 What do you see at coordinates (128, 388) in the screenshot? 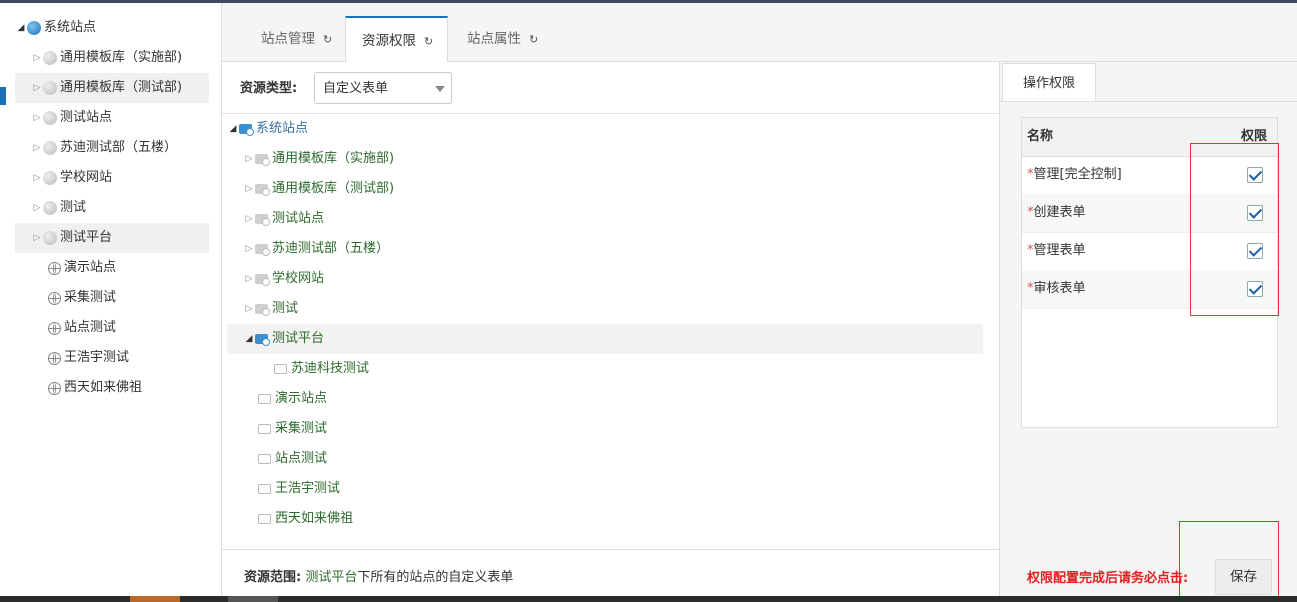
I see `left-tree-item: 西天如来佛祖` at bounding box center [128, 388].